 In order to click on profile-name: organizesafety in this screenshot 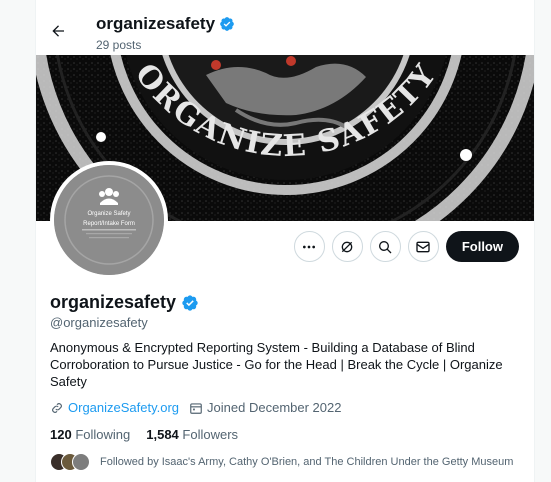, I will do `click(124, 302)`.